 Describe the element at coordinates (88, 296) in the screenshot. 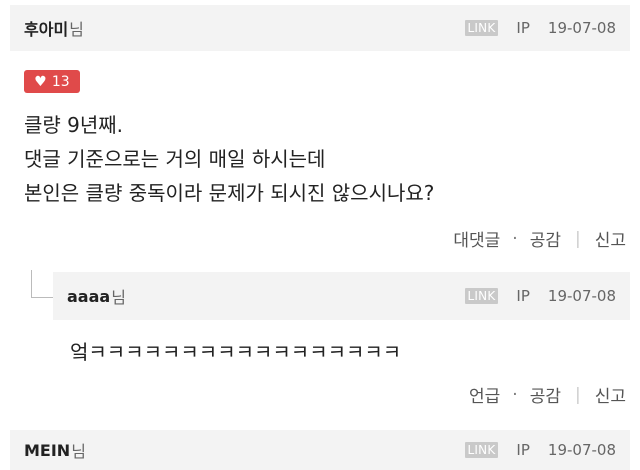

I see `reply-nickname: aaaa` at that location.